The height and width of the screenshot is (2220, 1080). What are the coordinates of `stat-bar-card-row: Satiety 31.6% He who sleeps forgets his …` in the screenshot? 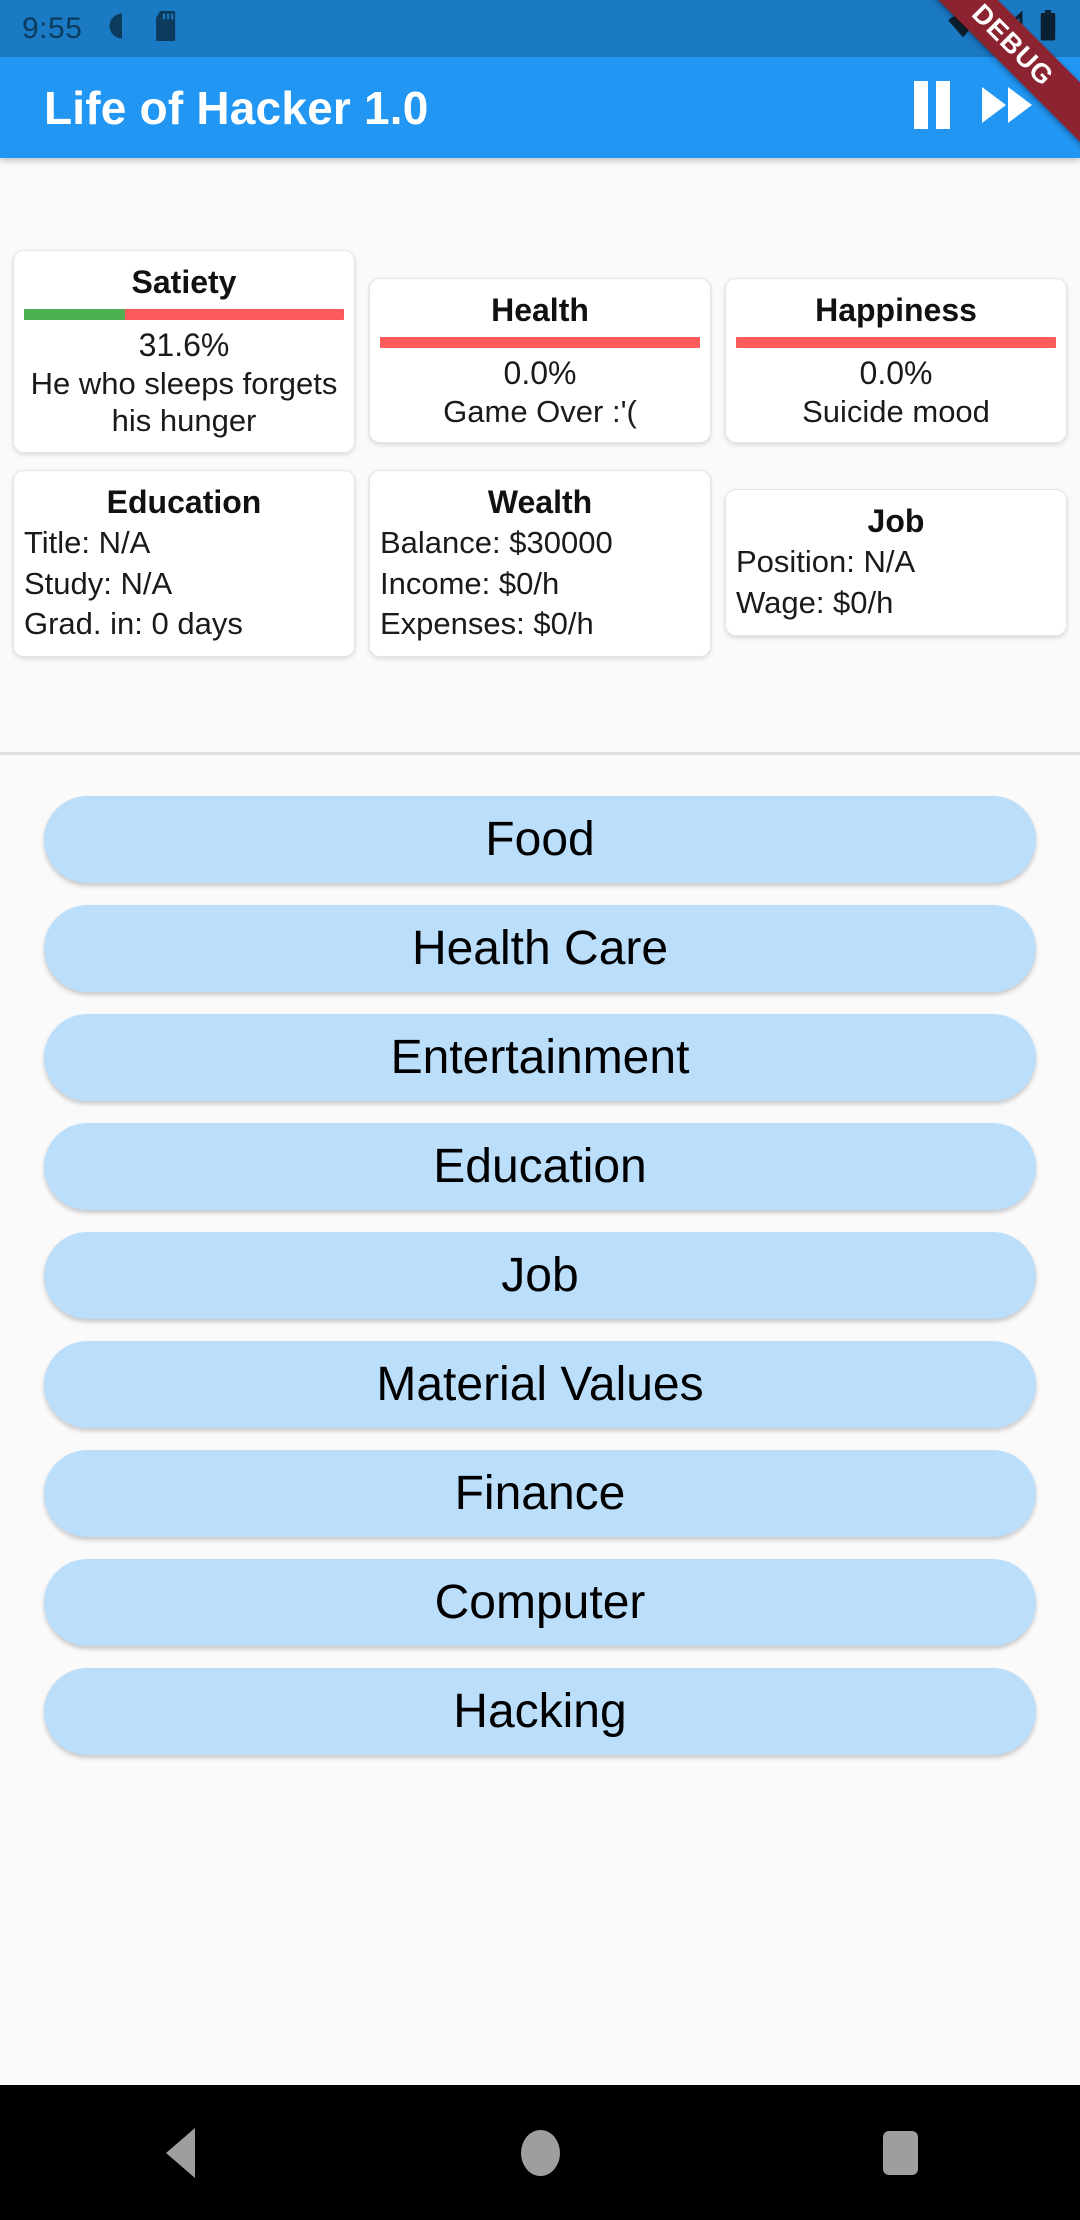 It's located at (540, 306).